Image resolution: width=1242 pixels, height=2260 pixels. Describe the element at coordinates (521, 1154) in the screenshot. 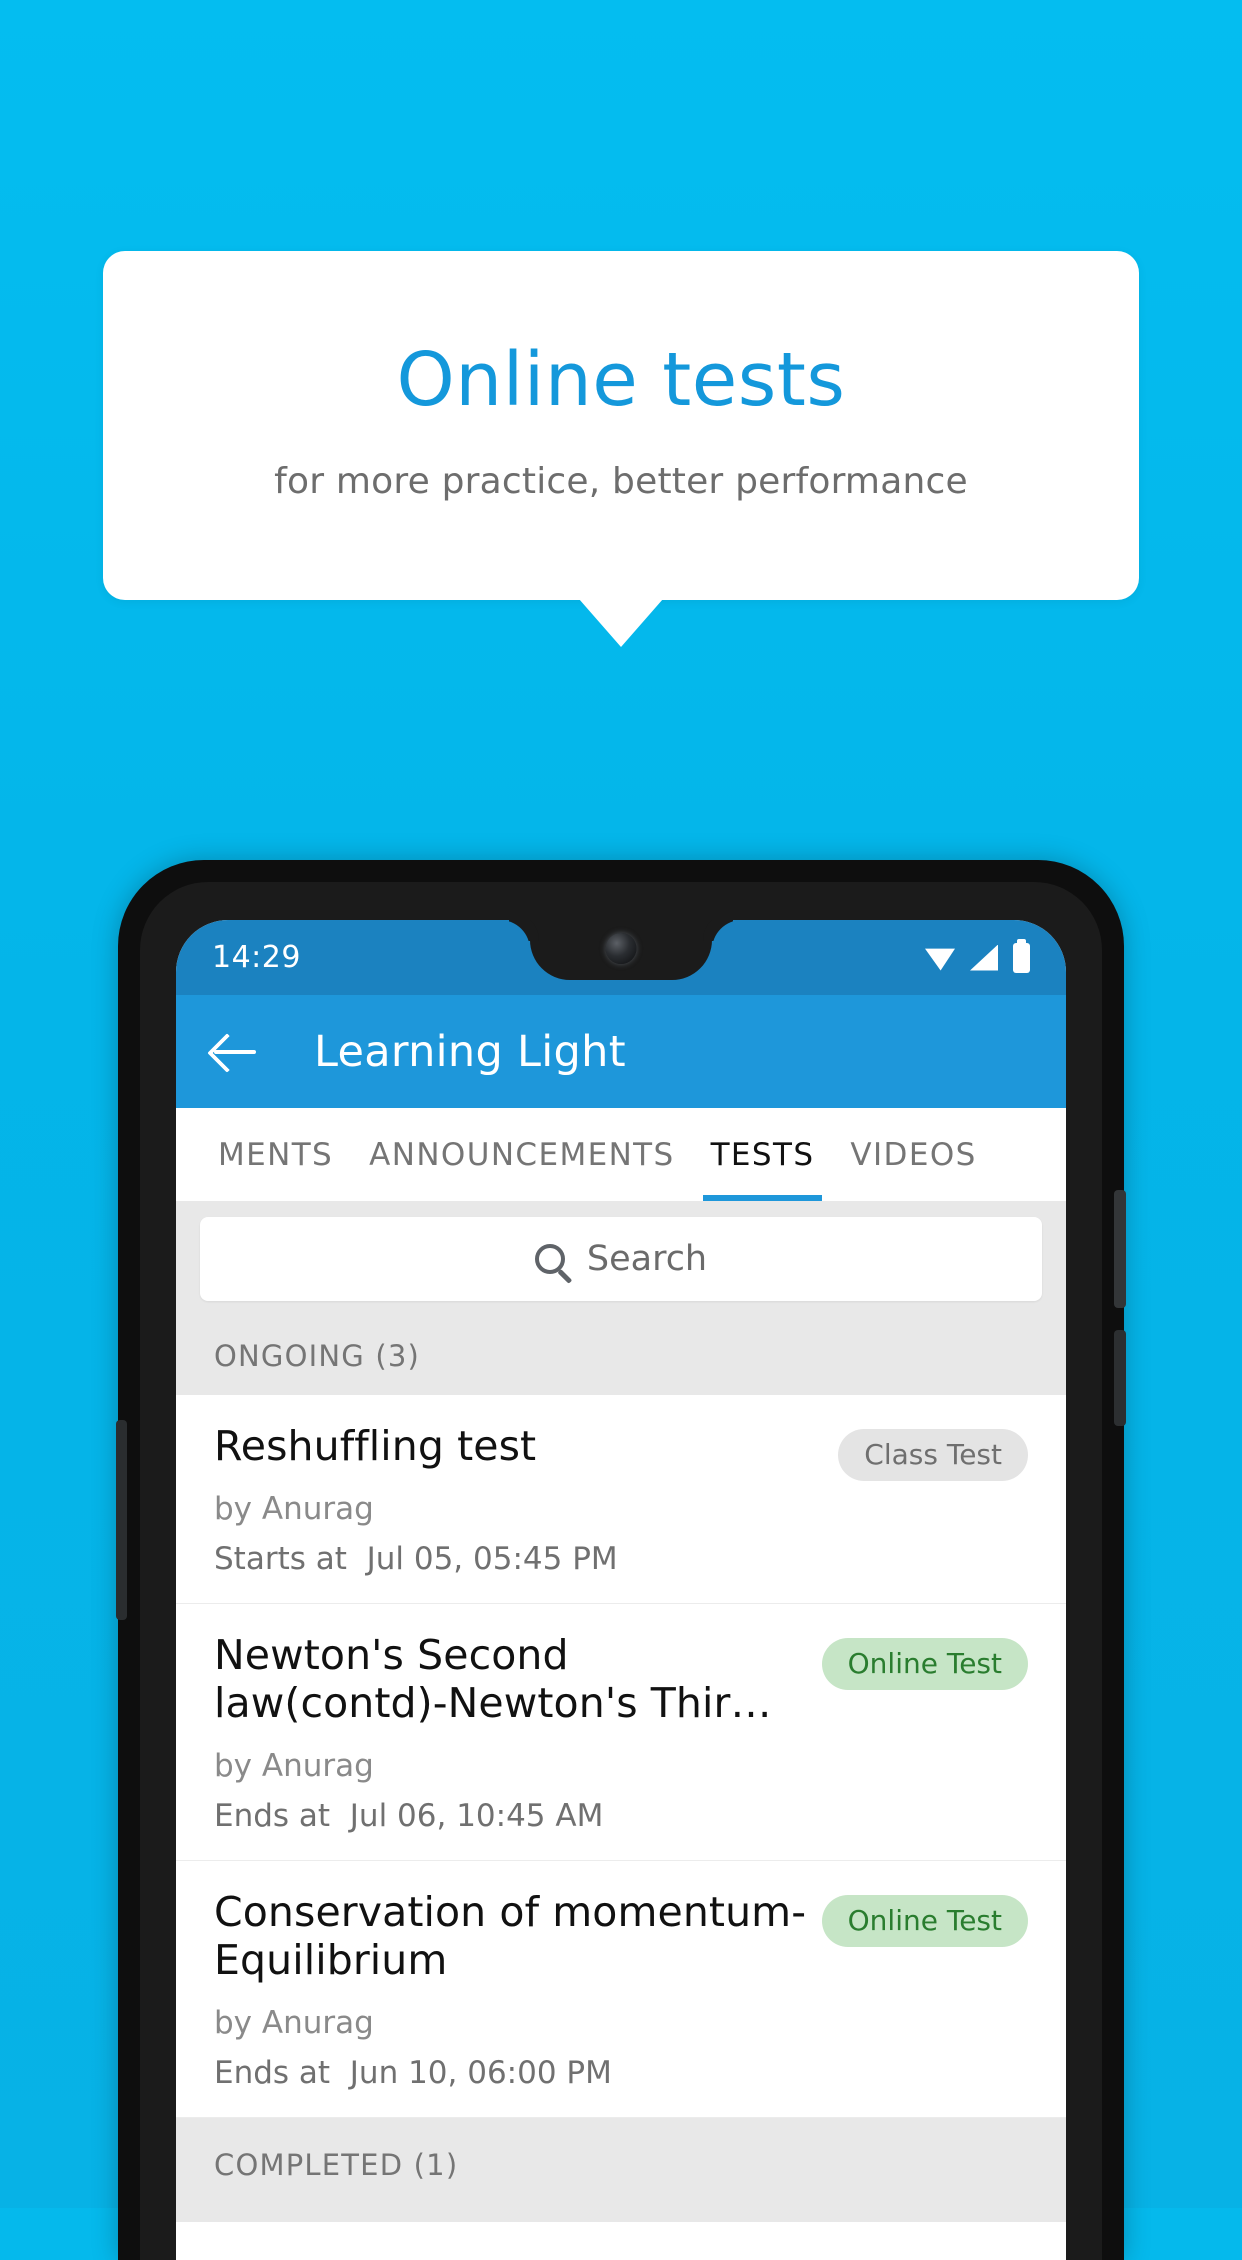

I see `tab-announcements: ANNOUNCEMENTS` at that location.